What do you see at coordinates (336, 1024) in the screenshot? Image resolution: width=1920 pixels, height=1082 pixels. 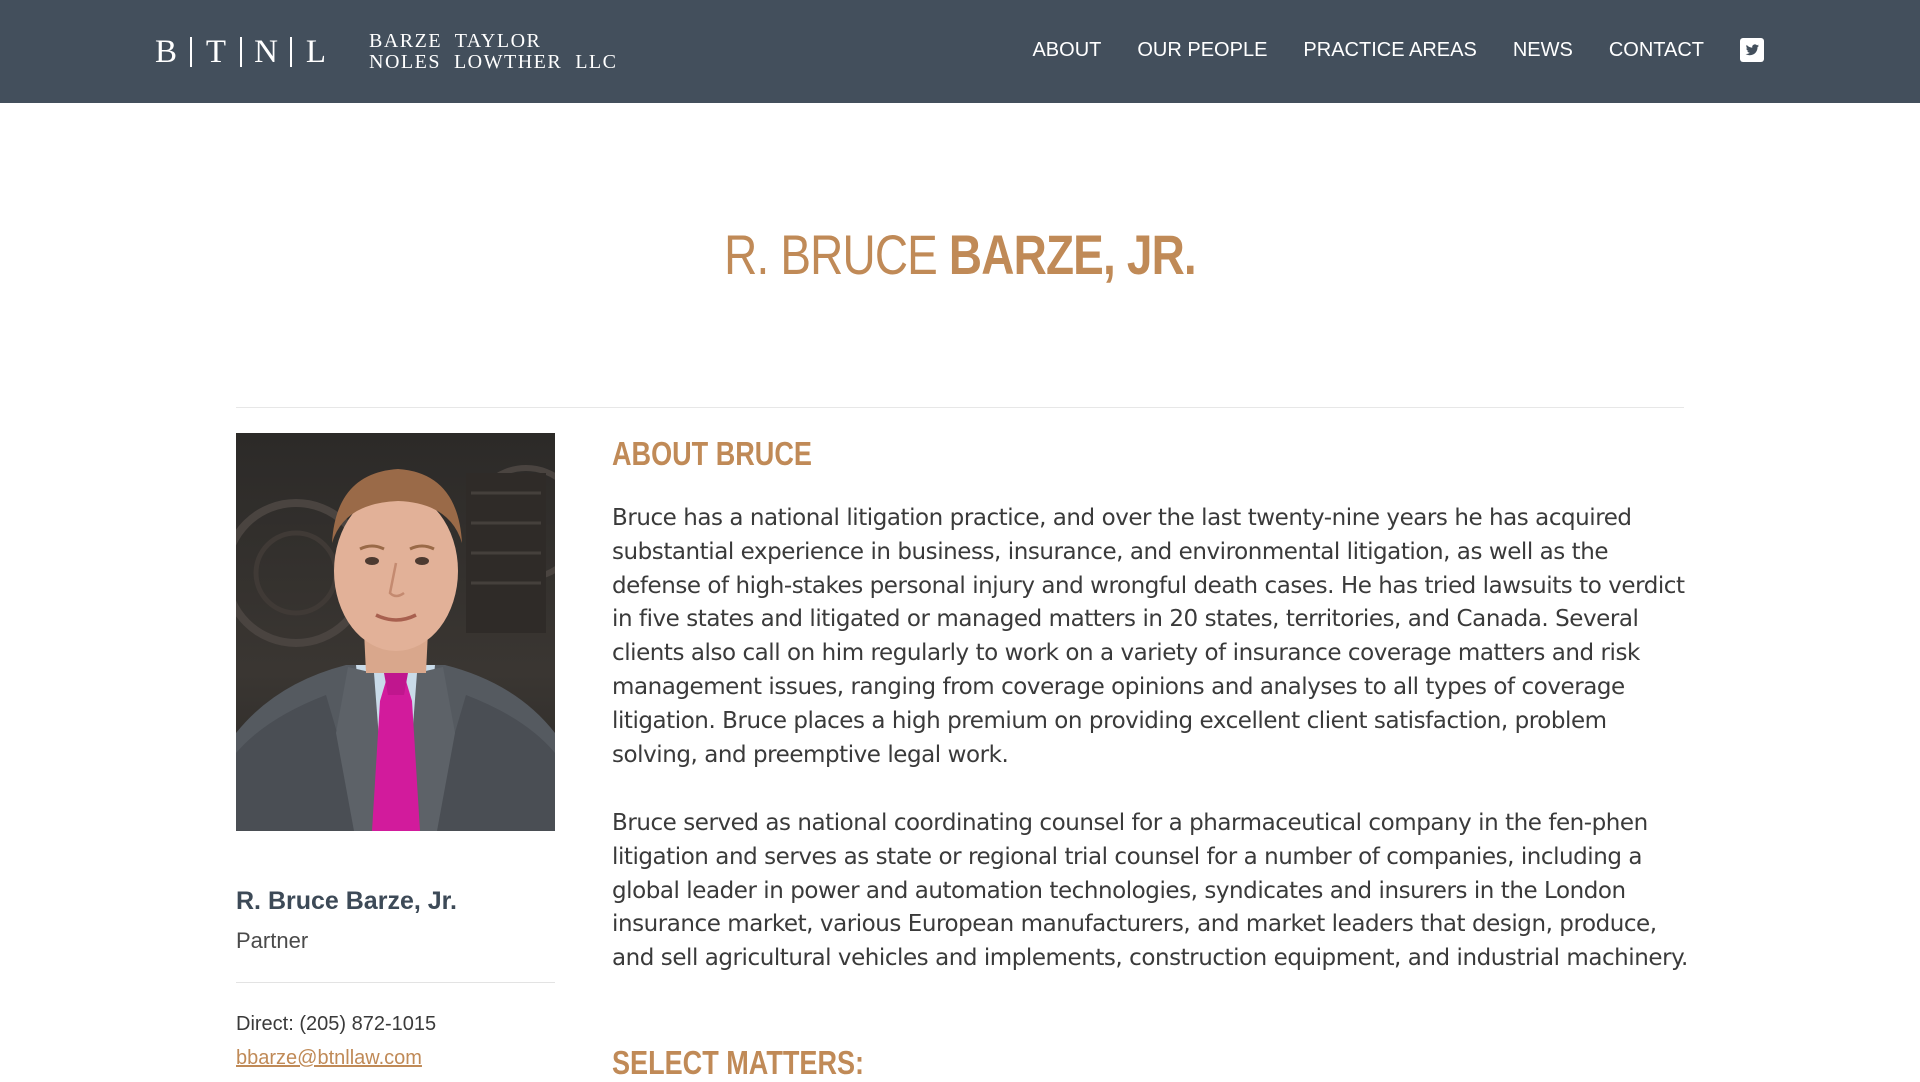 I see `direct-phone: Direct: (205) 872-1015` at bounding box center [336, 1024].